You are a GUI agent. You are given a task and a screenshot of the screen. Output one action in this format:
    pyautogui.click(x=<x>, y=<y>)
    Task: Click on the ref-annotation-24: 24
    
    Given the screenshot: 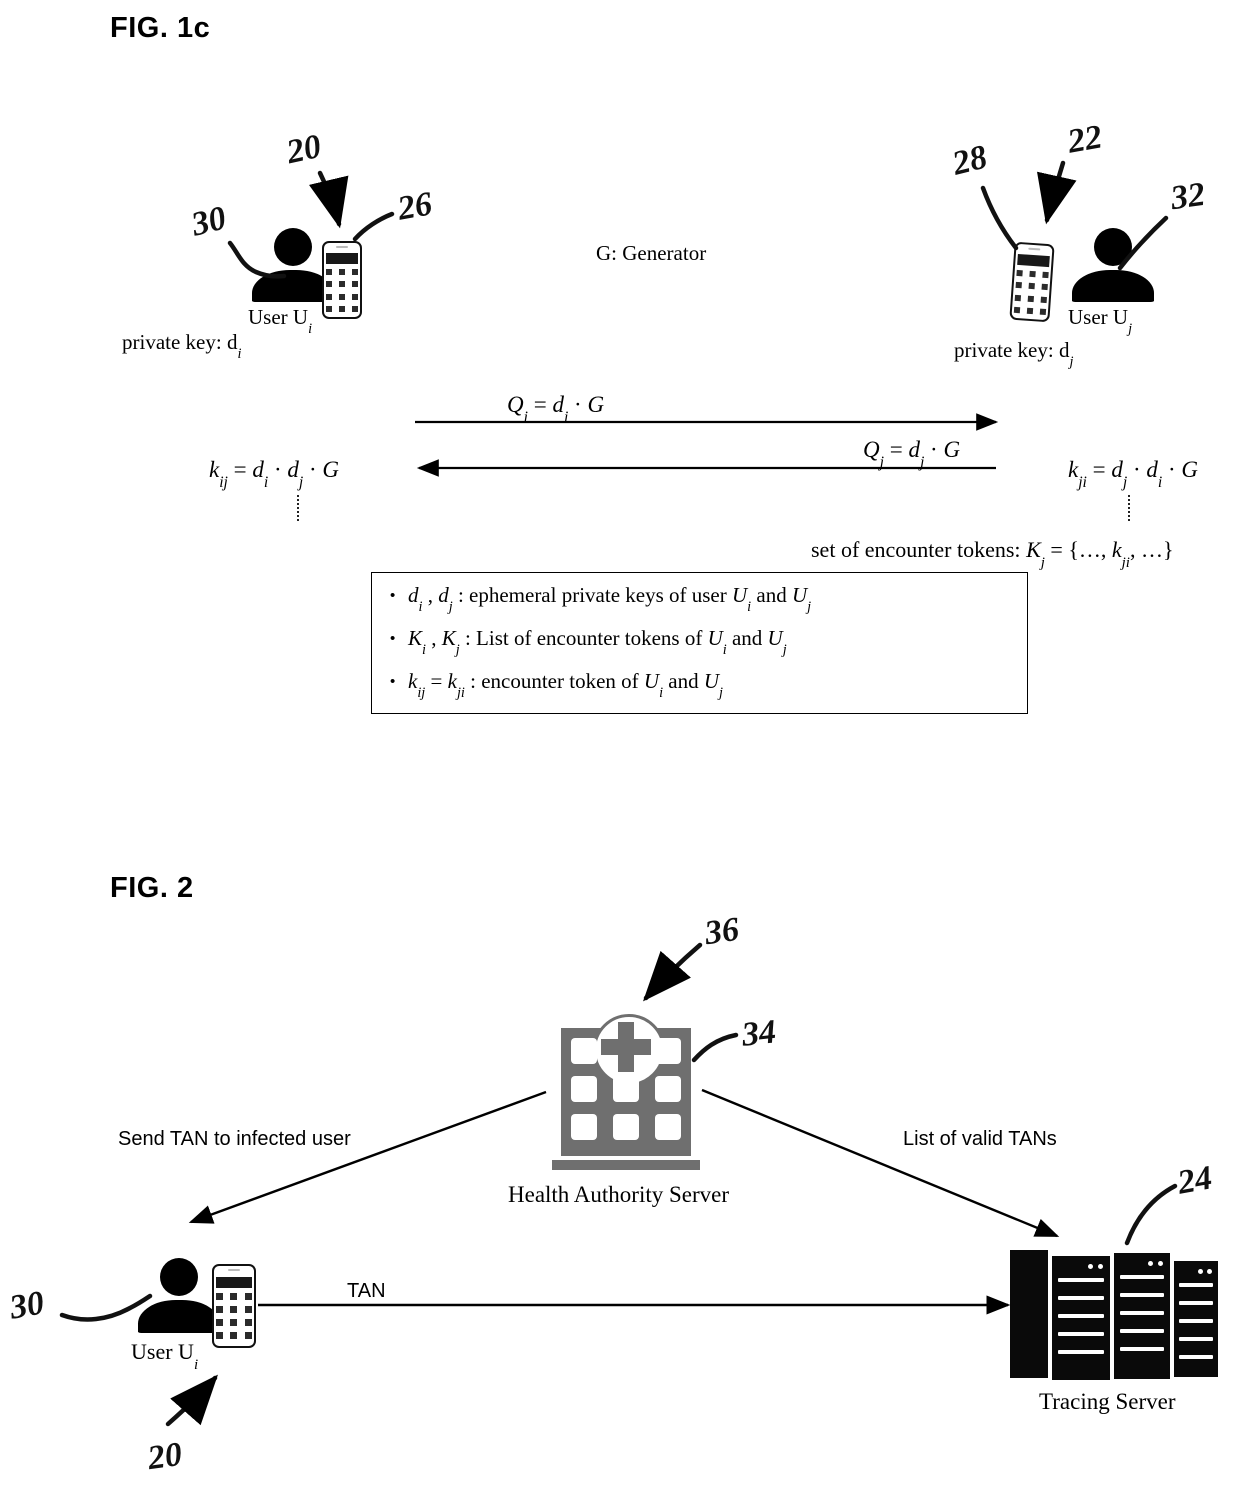 What is the action you would take?
    pyautogui.click(x=1194, y=1180)
    